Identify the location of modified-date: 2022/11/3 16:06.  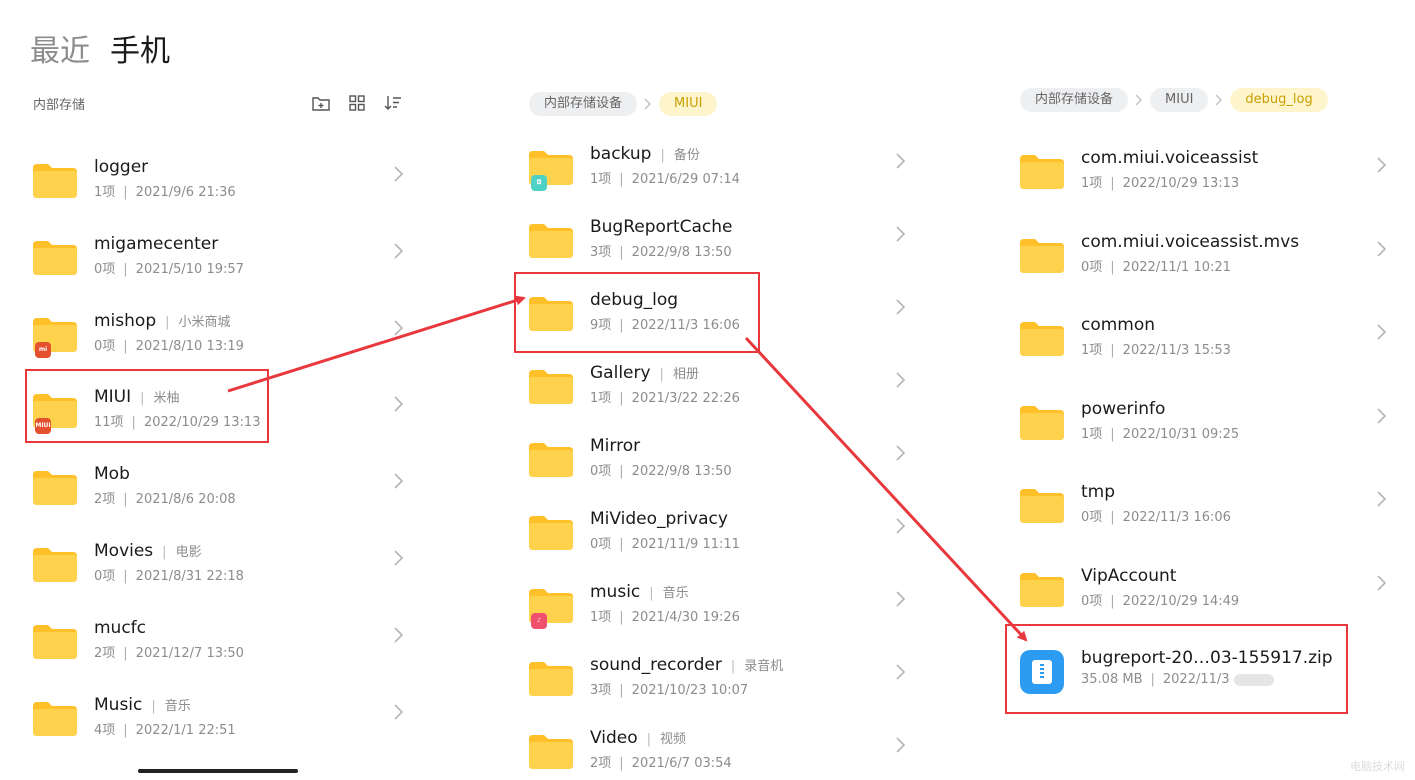
(1176, 518).